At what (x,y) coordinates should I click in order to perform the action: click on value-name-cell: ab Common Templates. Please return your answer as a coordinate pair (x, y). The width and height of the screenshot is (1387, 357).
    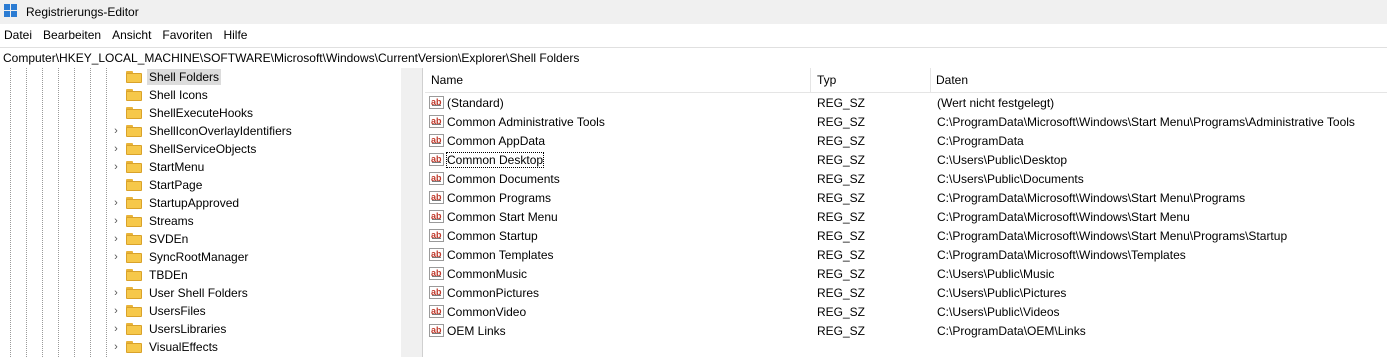
    Looking at the image, I should click on (489, 254).